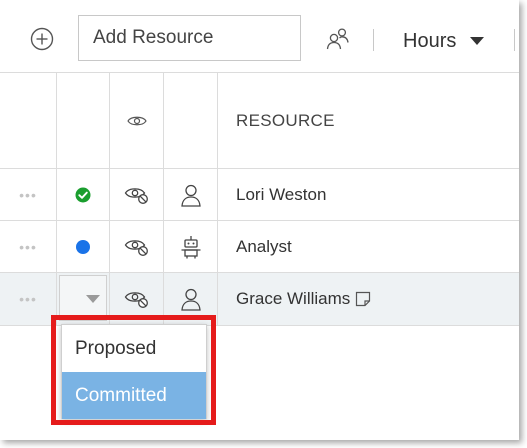 The image size is (527, 448). Describe the element at coordinates (83, 298) in the screenshot. I see `status-dropdown` at that location.